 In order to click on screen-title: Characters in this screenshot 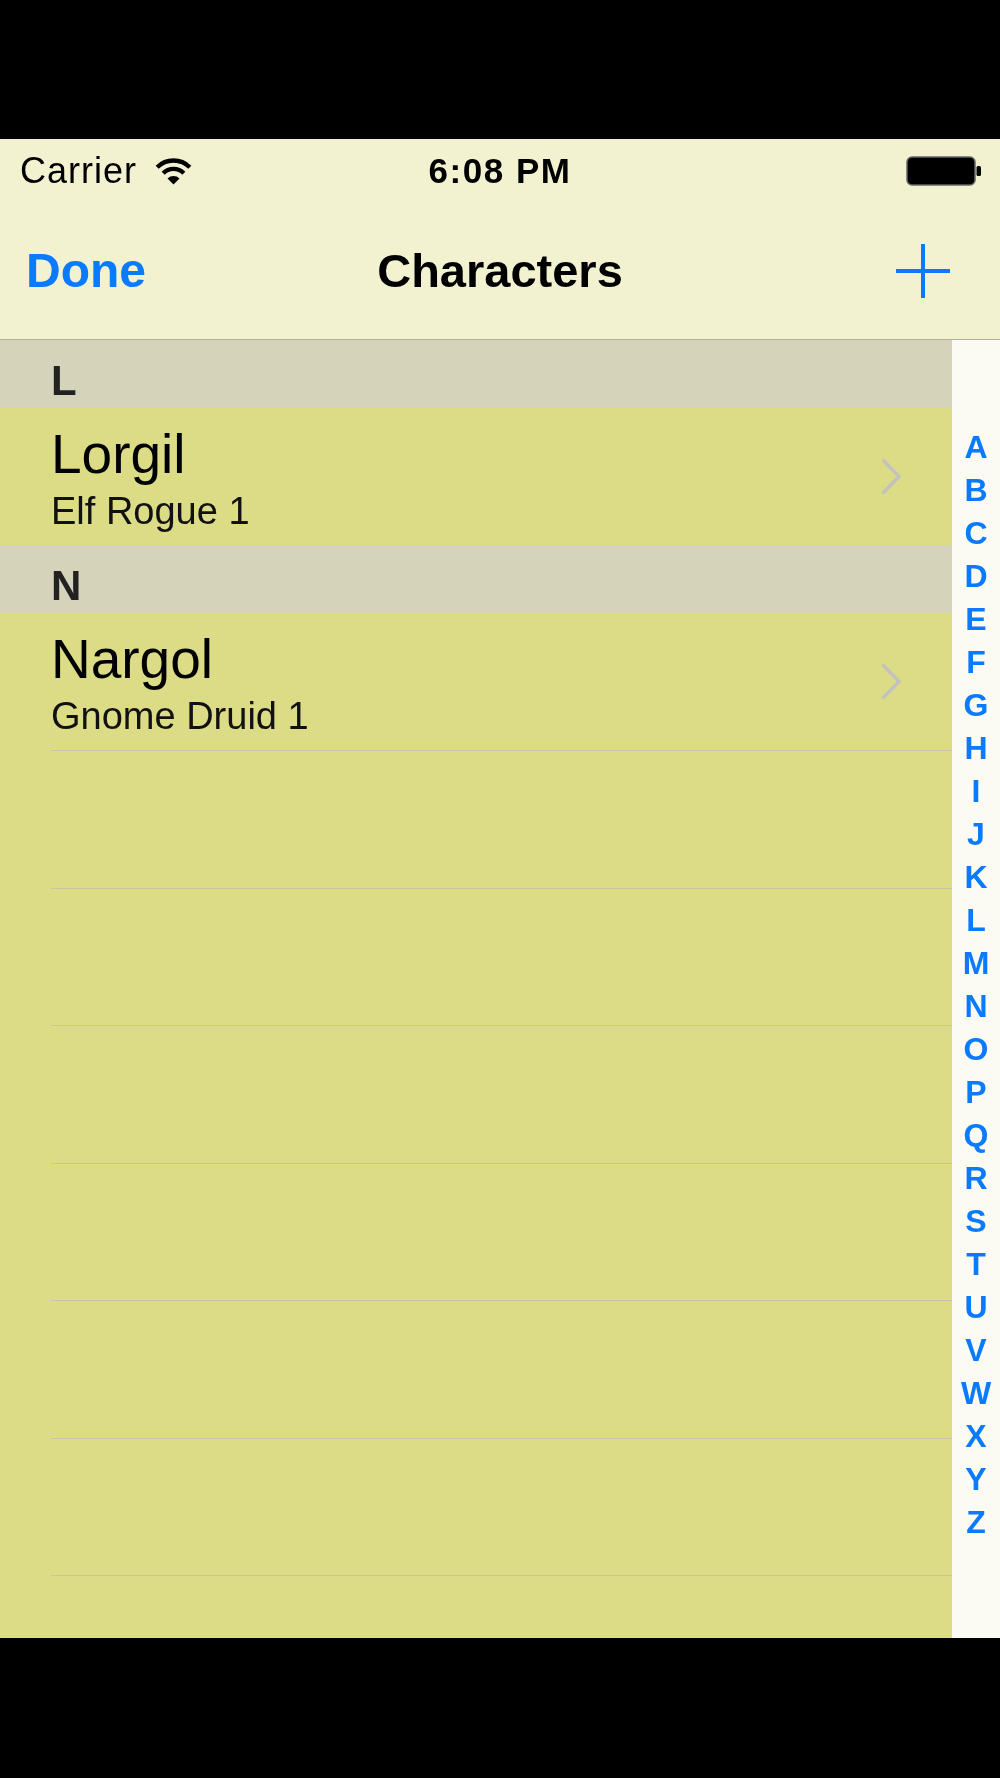, I will do `click(500, 270)`.